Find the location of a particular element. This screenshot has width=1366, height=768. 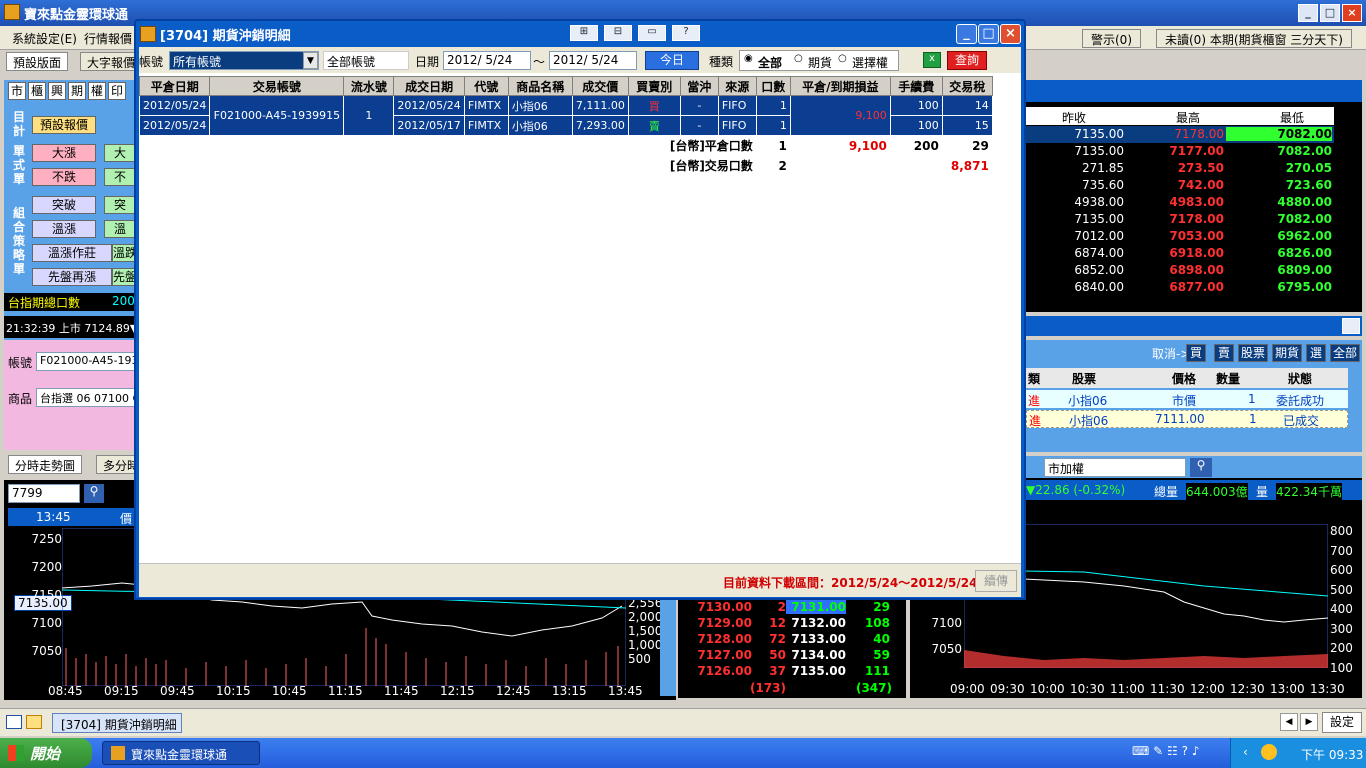

maximize-icon: □ is located at coordinates (1330, 13).